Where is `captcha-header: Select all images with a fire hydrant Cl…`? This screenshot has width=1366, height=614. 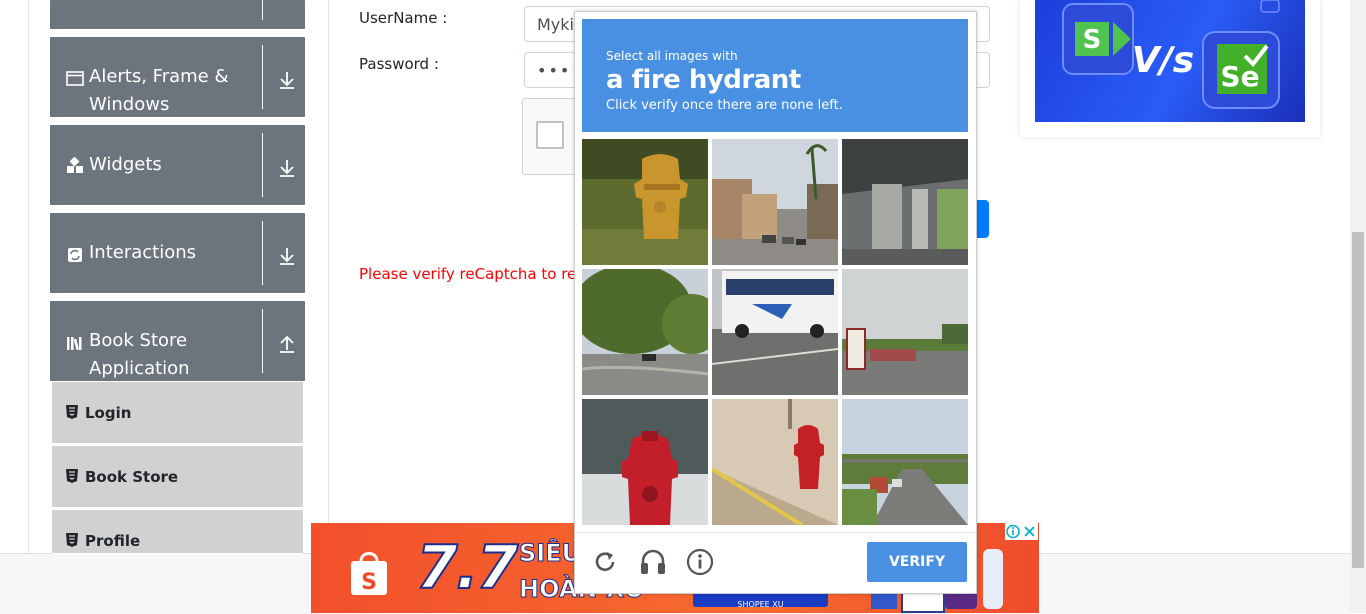 captcha-header: Select all images with a fire hydrant Cl… is located at coordinates (775, 75).